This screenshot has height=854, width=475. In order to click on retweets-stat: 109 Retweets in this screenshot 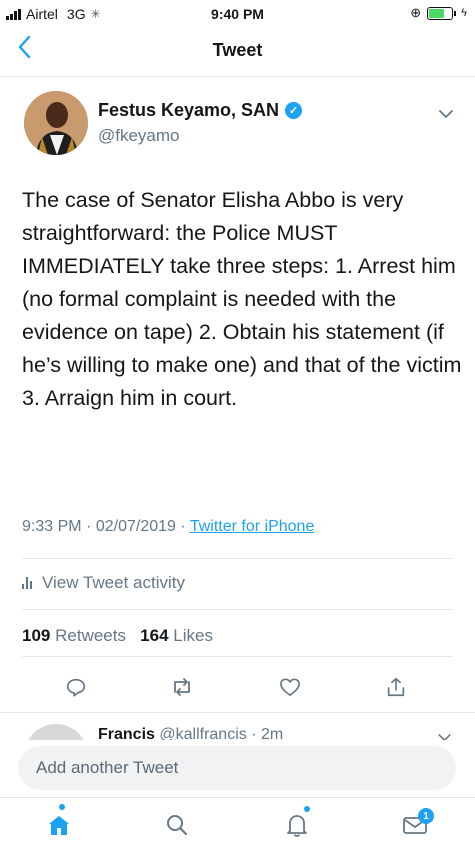, I will do `click(74, 635)`.